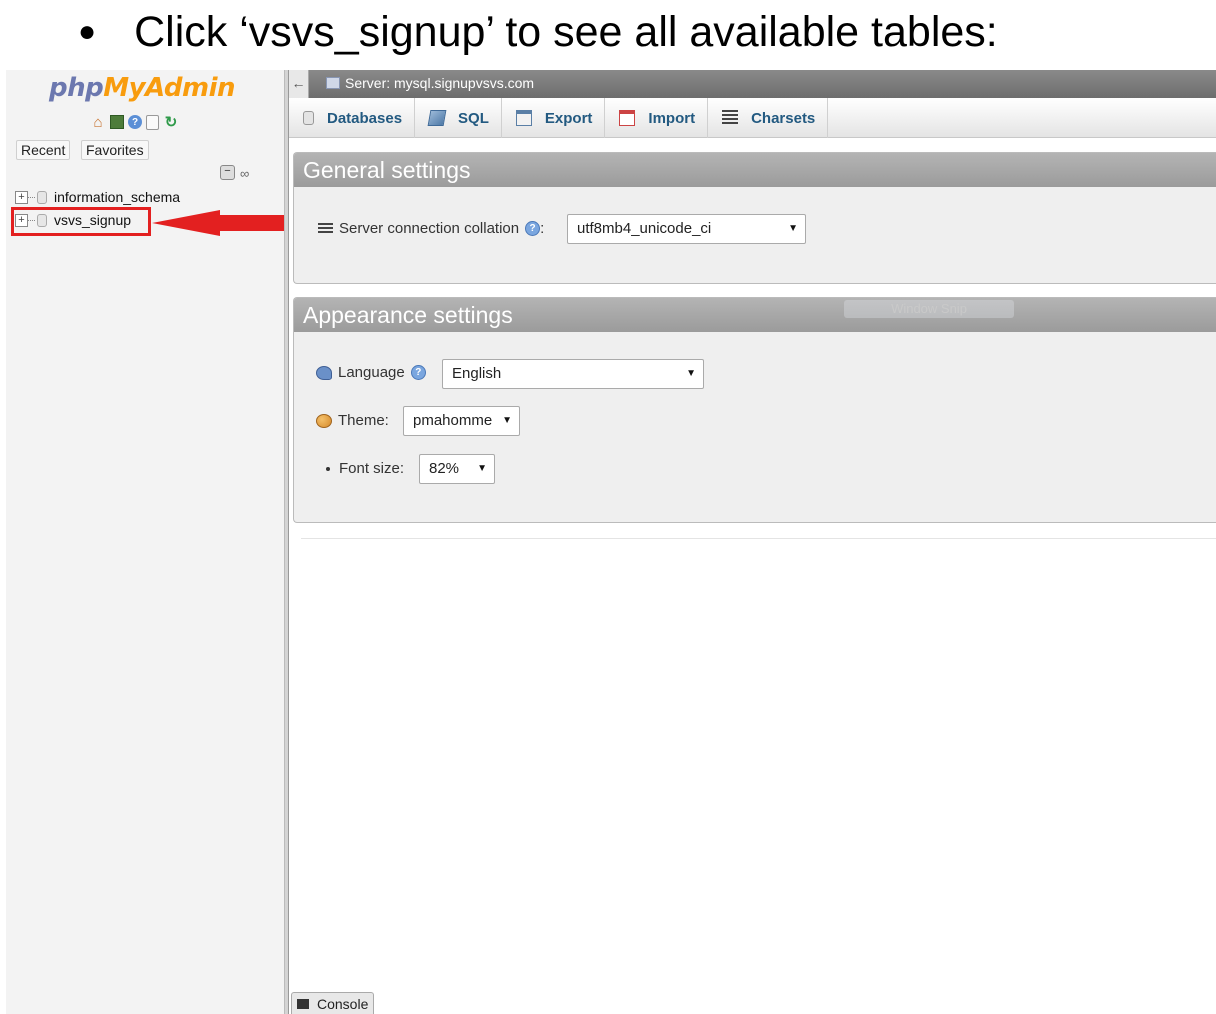 The height and width of the screenshot is (1014, 1216). Describe the element at coordinates (324, 372) in the screenshot. I see `language-icon` at that location.